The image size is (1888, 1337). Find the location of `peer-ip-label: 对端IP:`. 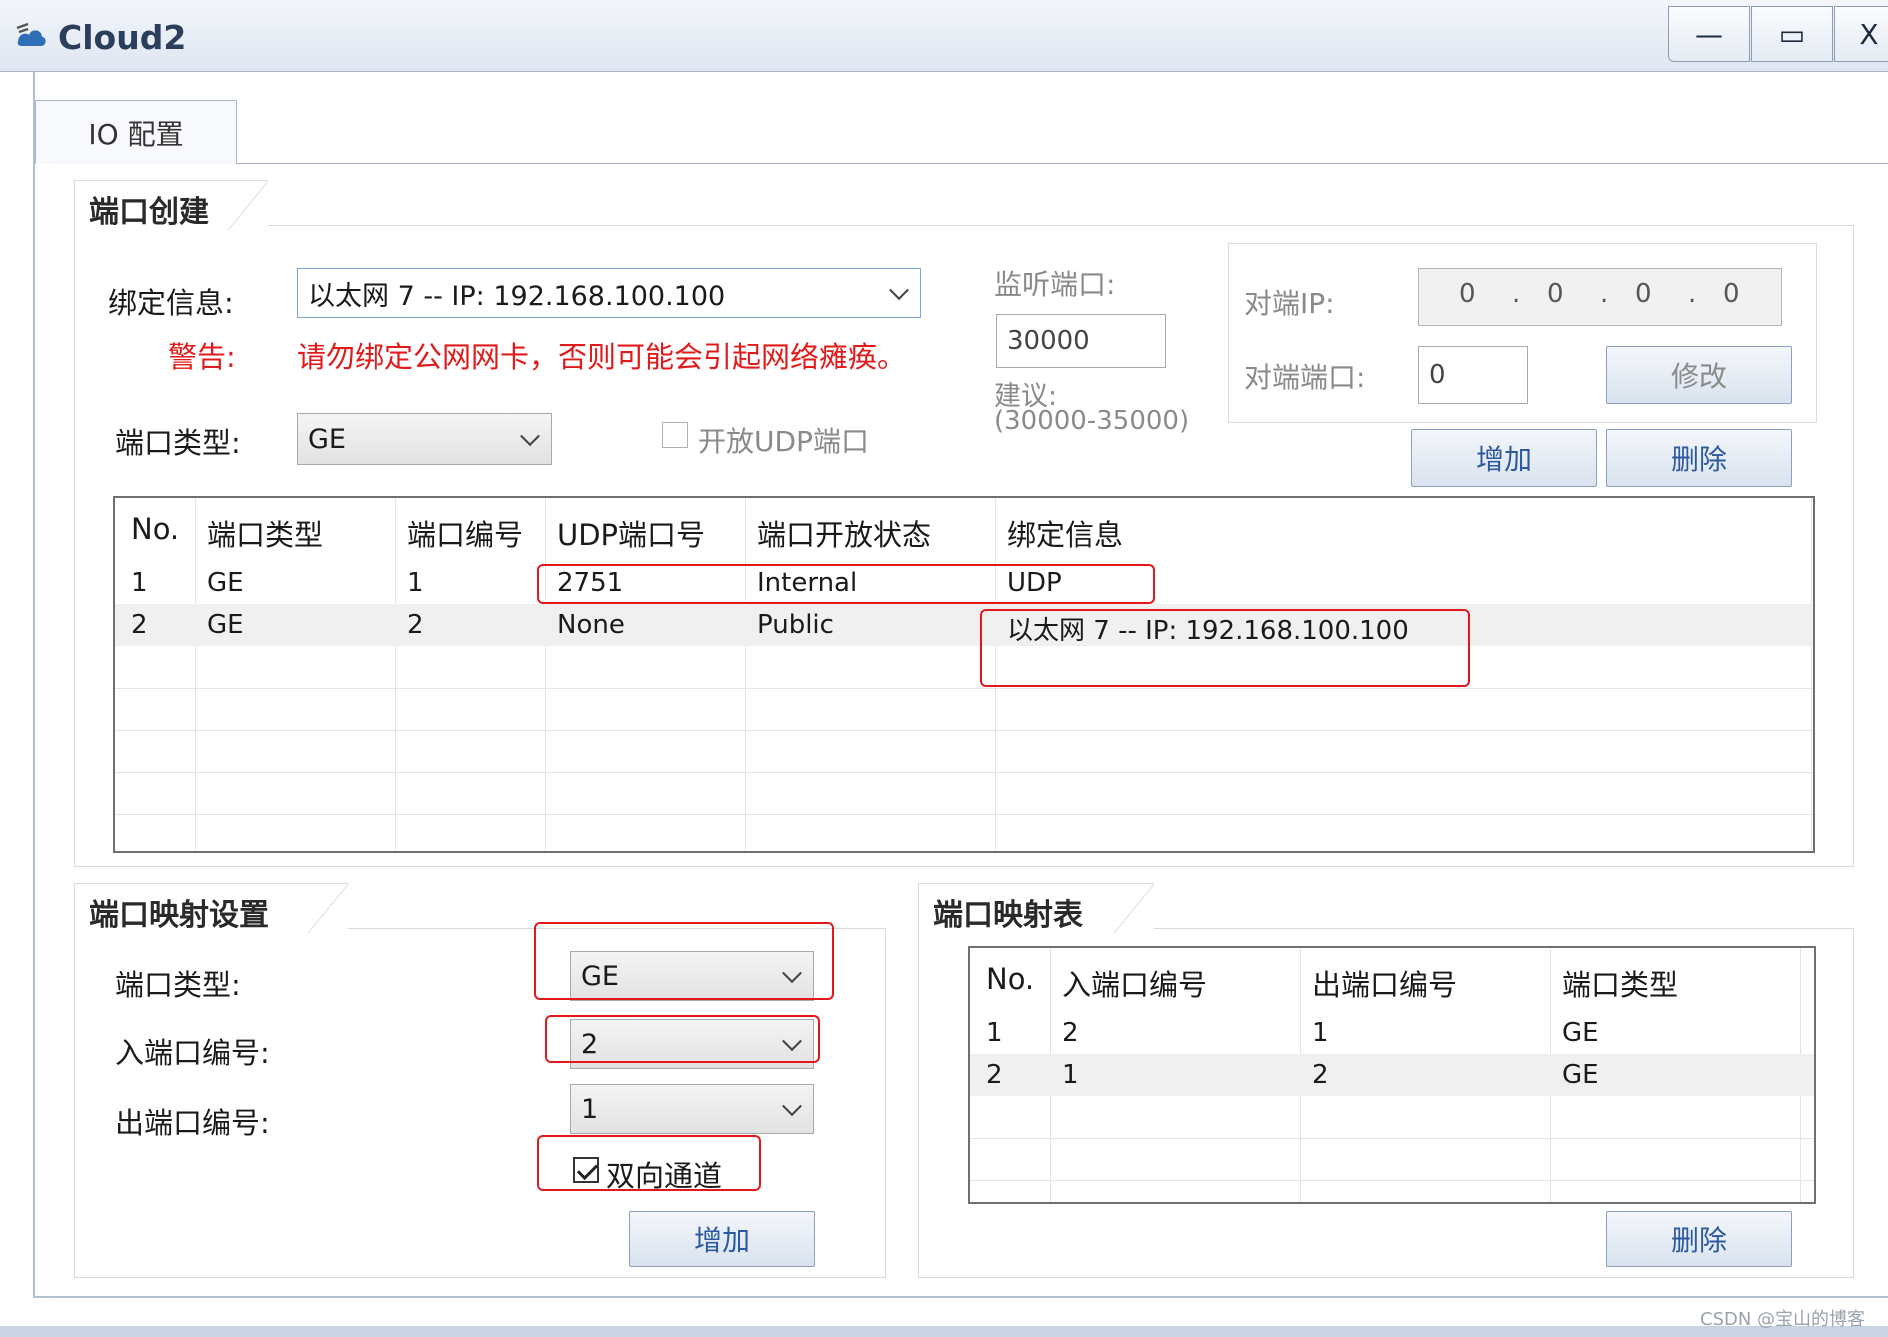

peer-ip-label: 对端IP: is located at coordinates (1289, 303).